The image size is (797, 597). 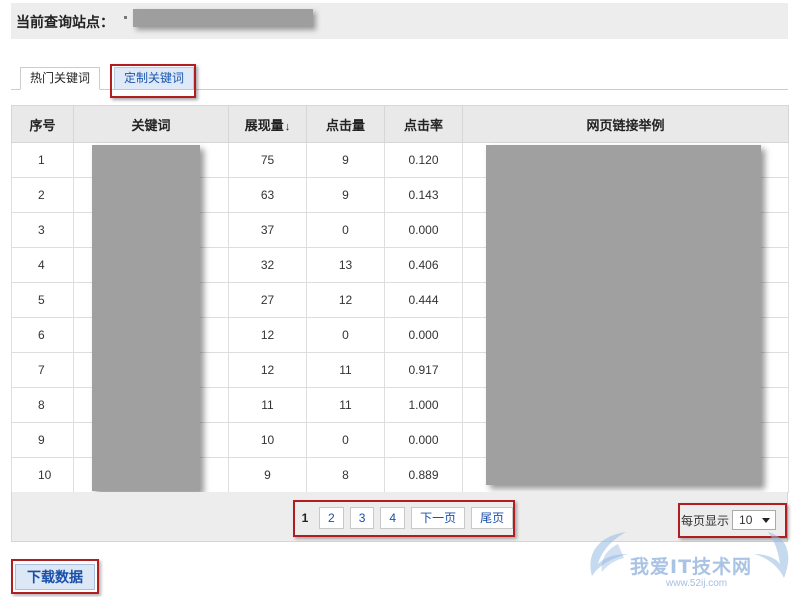 What do you see at coordinates (423, 265) in the screenshot?
I see `cell-ctr: 0.406` at bounding box center [423, 265].